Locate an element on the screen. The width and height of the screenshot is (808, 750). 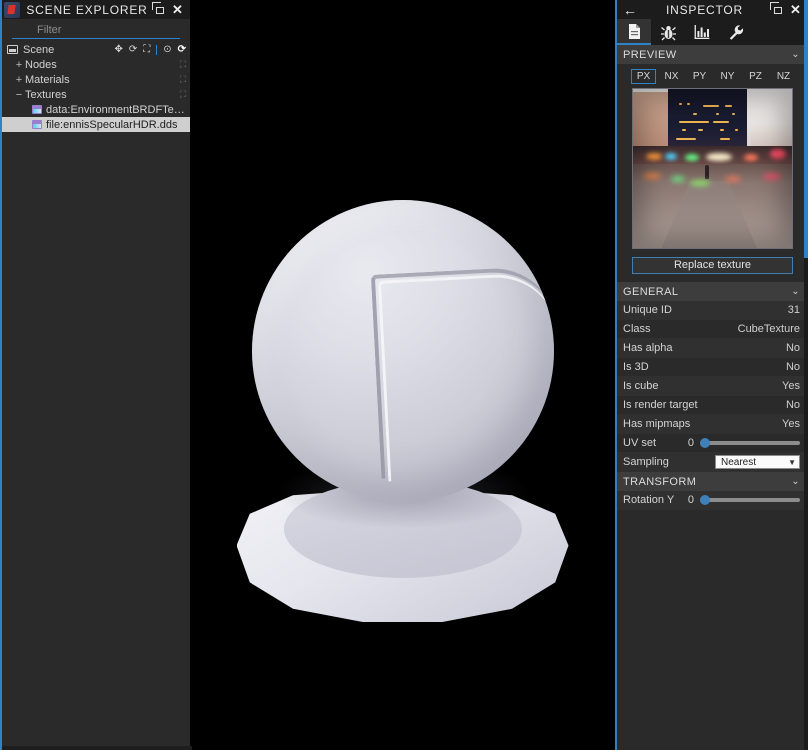
face-button-py: PY is located at coordinates (699, 76).